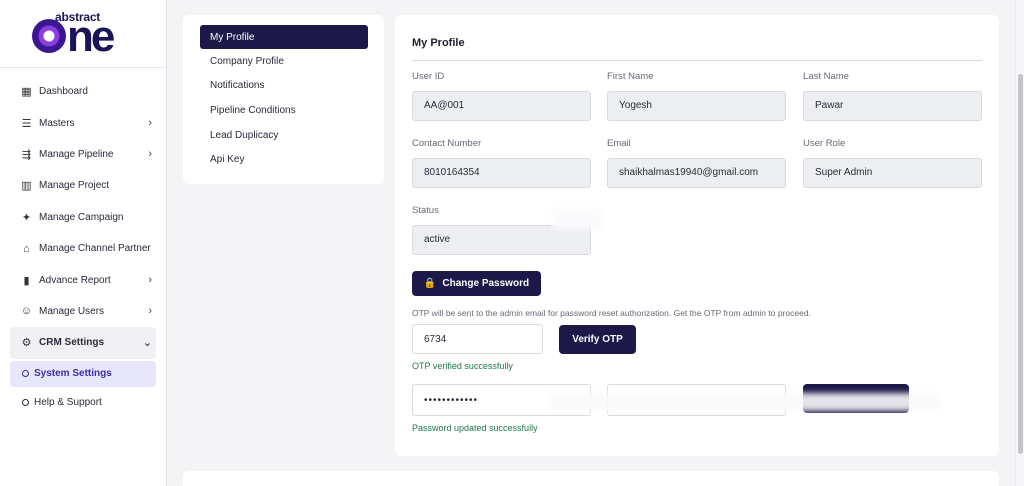 The width and height of the screenshot is (1024, 486). I want to click on users-icon: ☺, so click(26, 311).